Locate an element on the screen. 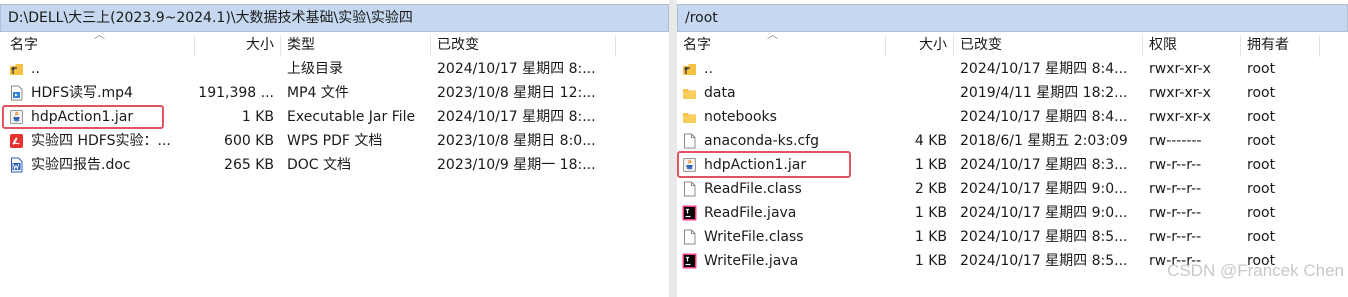  pdf-file-icon is located at coordinates (16, 141).